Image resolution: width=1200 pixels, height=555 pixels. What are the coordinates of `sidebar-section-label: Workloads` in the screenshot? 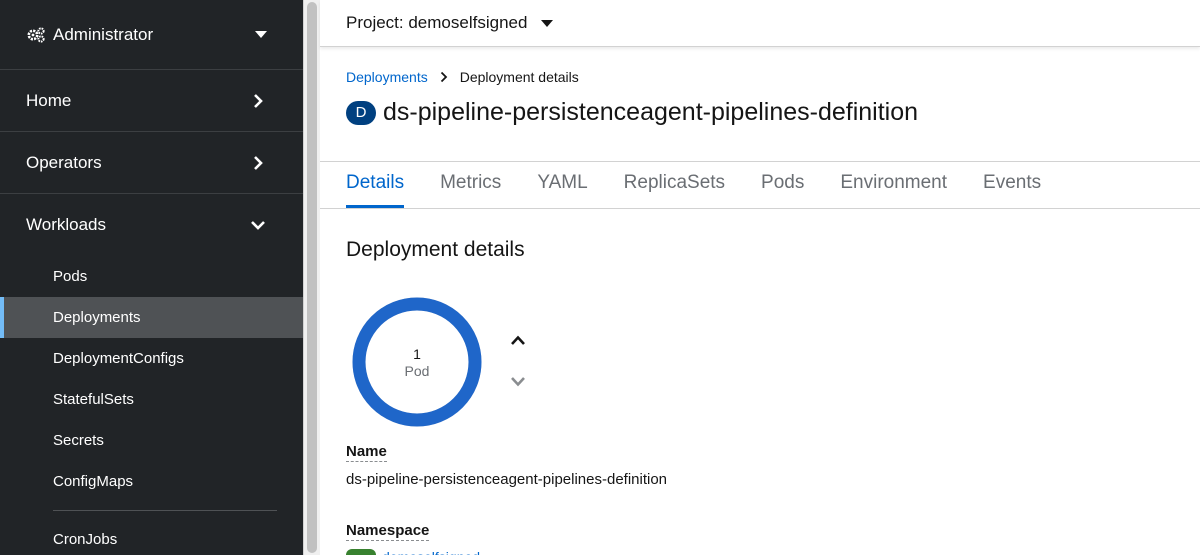 It's located at (66, 224).